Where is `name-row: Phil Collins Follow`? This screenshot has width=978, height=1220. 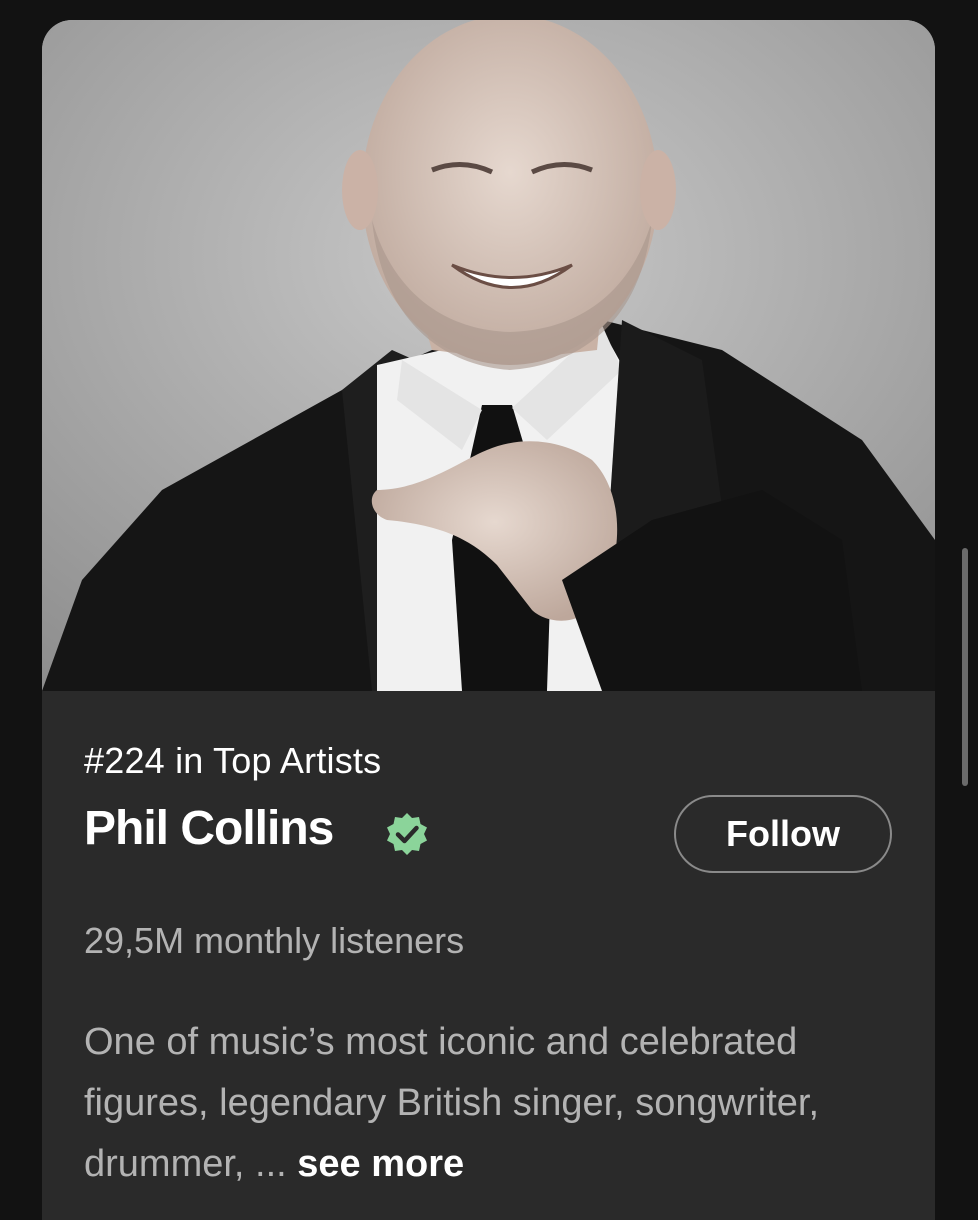 name-row: Phil Collins Follow is located at coordinates (490, 840).